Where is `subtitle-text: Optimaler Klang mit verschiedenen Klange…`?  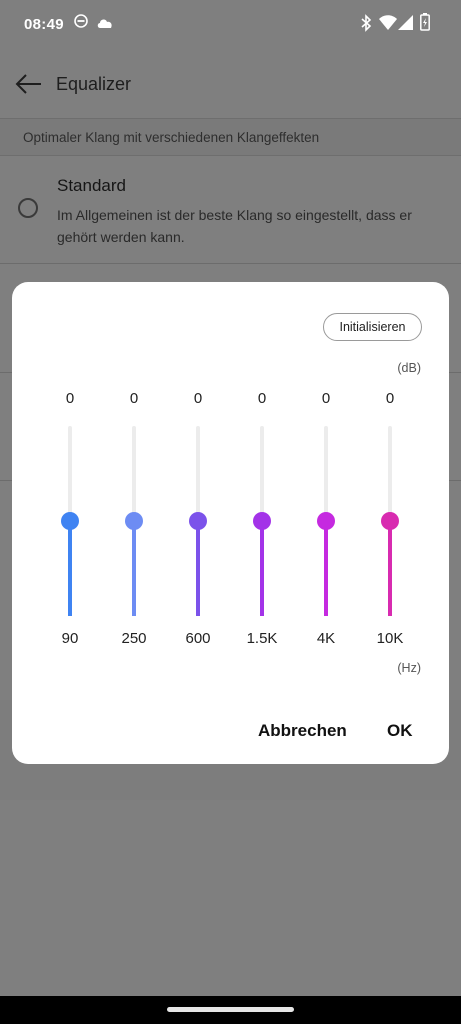
subtitle-text: Optimaler Klang mit verschiedenen Klange… is located at coordinates (171, 137).